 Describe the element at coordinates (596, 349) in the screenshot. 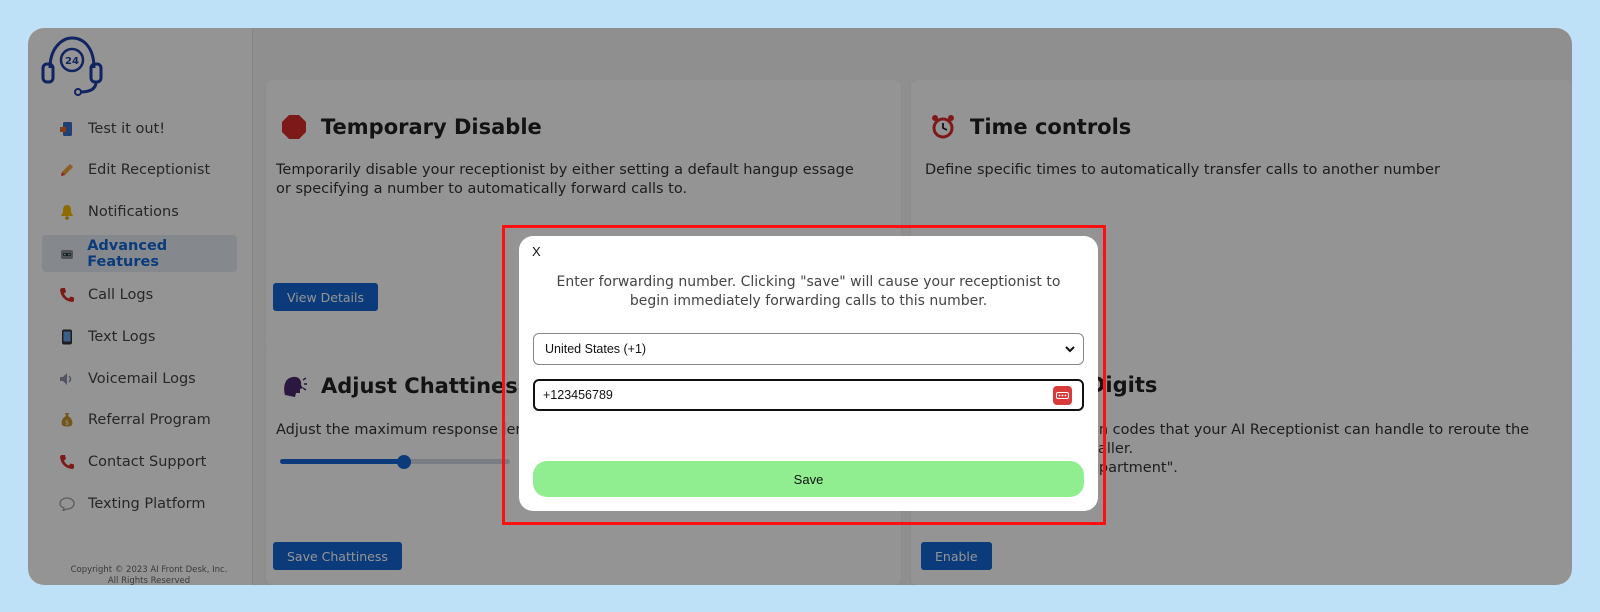

I see `country-select-value: United States (+1)` at that location.